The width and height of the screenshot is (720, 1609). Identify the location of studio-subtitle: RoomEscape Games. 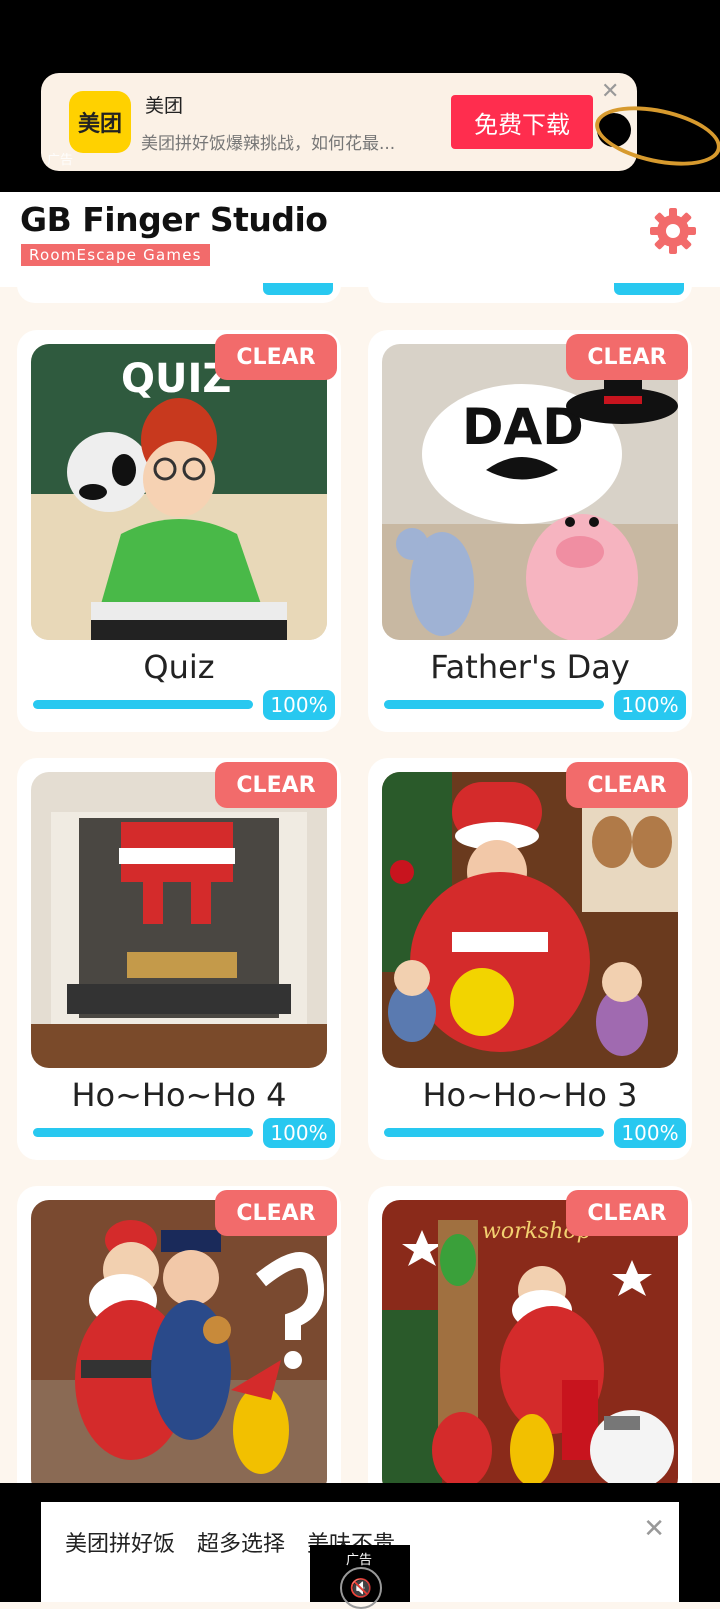
(115, 255).